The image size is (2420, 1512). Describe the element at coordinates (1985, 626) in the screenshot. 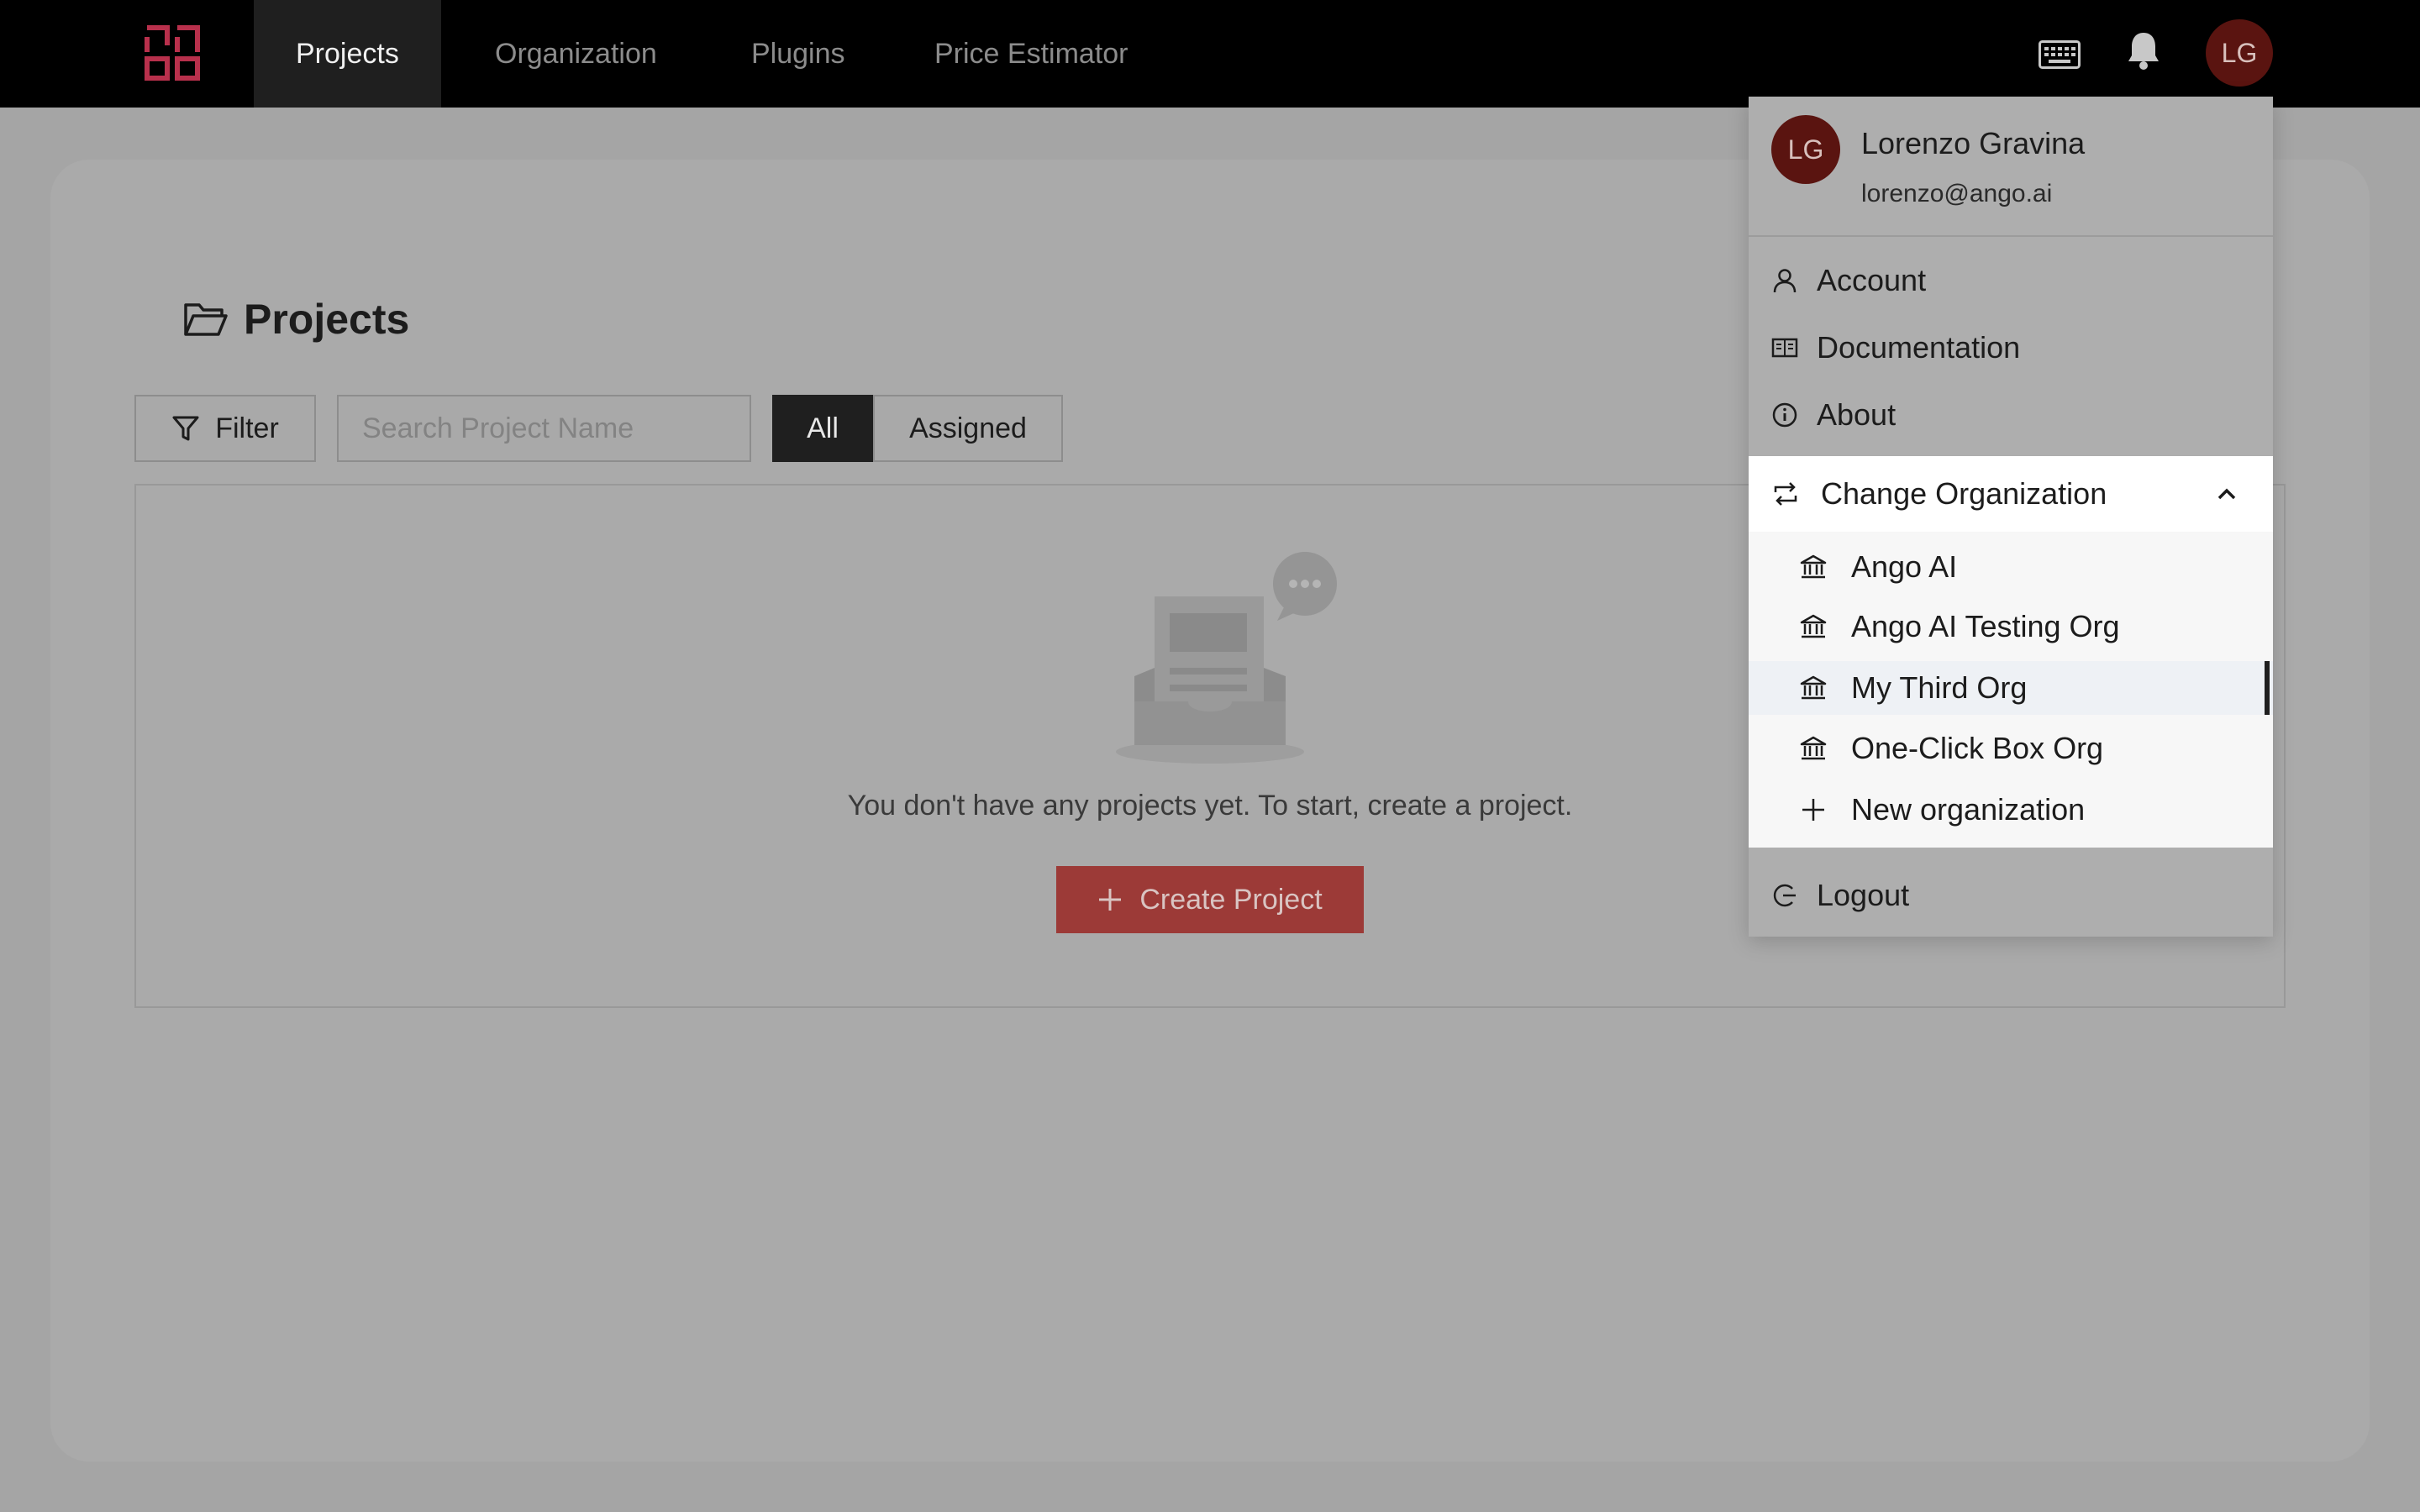

I see `org-name: Ango AI Testing Org` at that location.